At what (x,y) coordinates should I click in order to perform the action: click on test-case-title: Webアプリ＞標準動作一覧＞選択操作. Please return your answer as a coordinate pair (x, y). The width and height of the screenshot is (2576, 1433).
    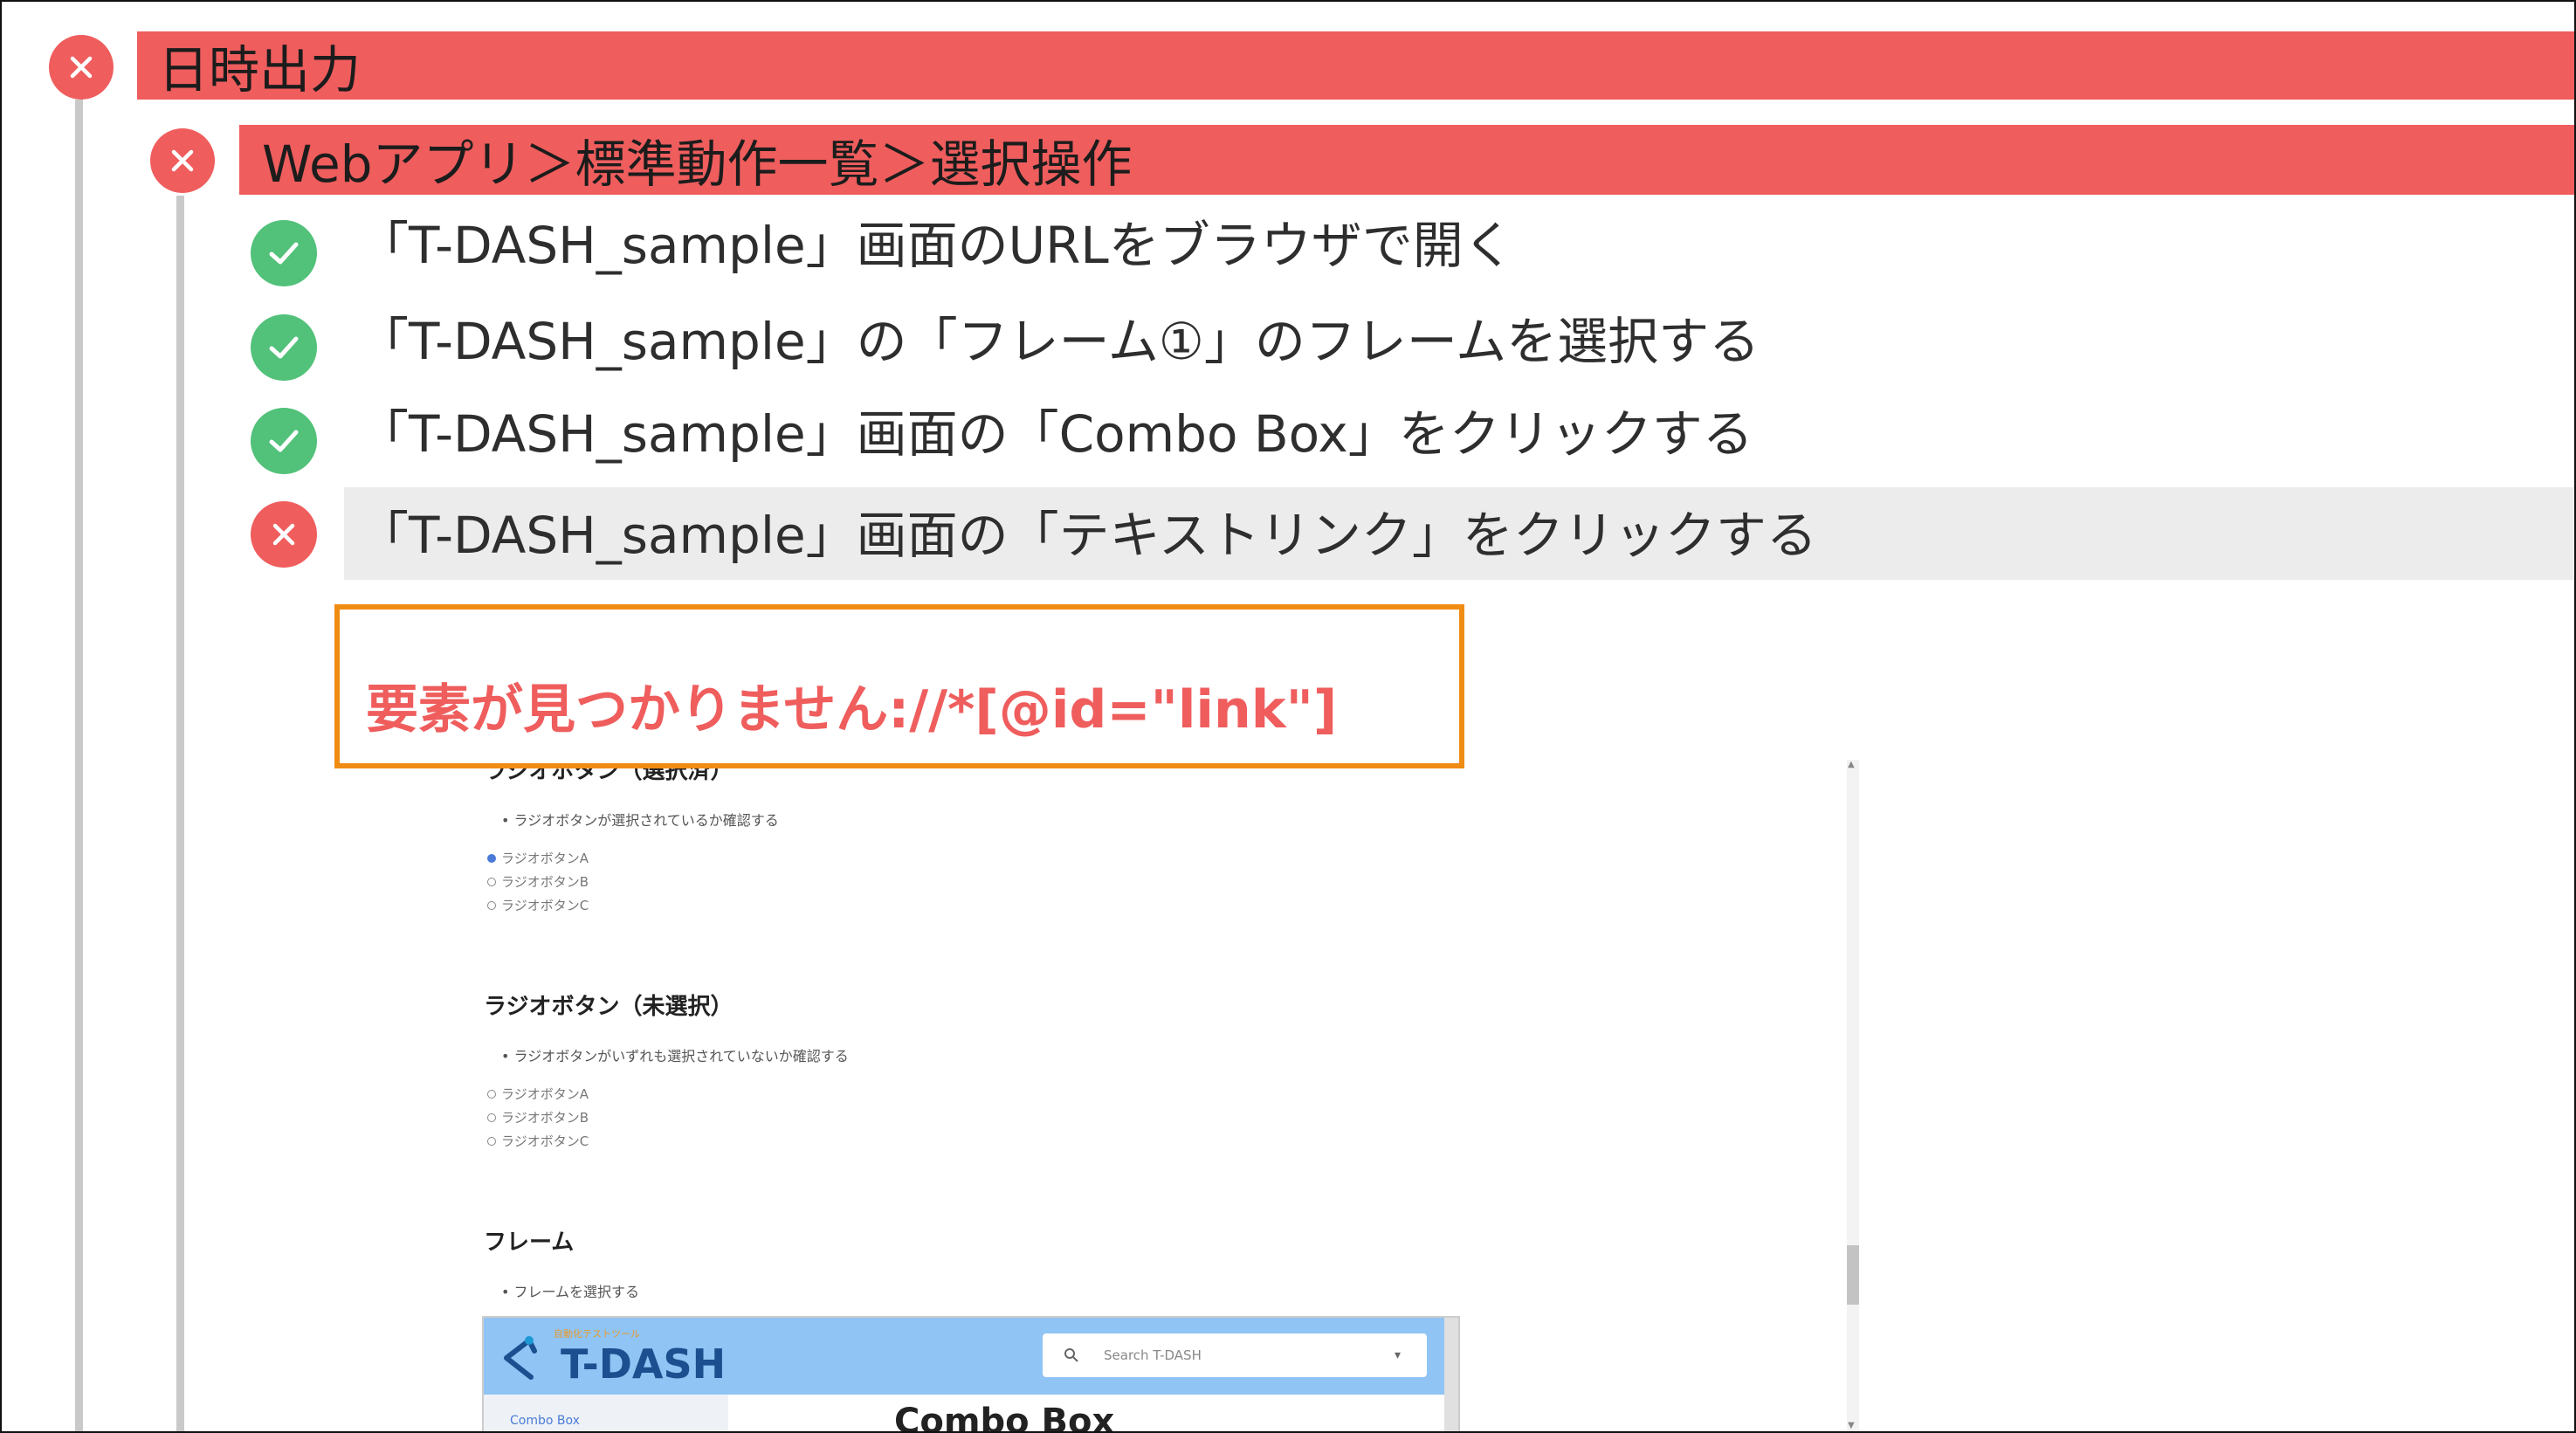
    Looking at the image, I should click on (697, 164).